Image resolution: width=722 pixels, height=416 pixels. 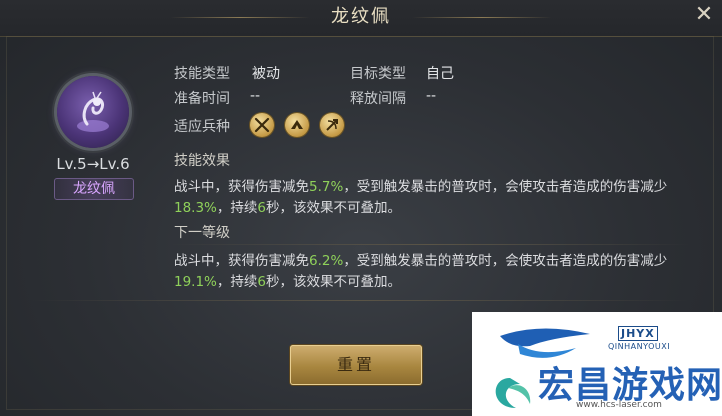 What do you see at coordinates (262, 125) in the screenshot?
I see `crossed-swords-icon` at bounding box center [262, 125].